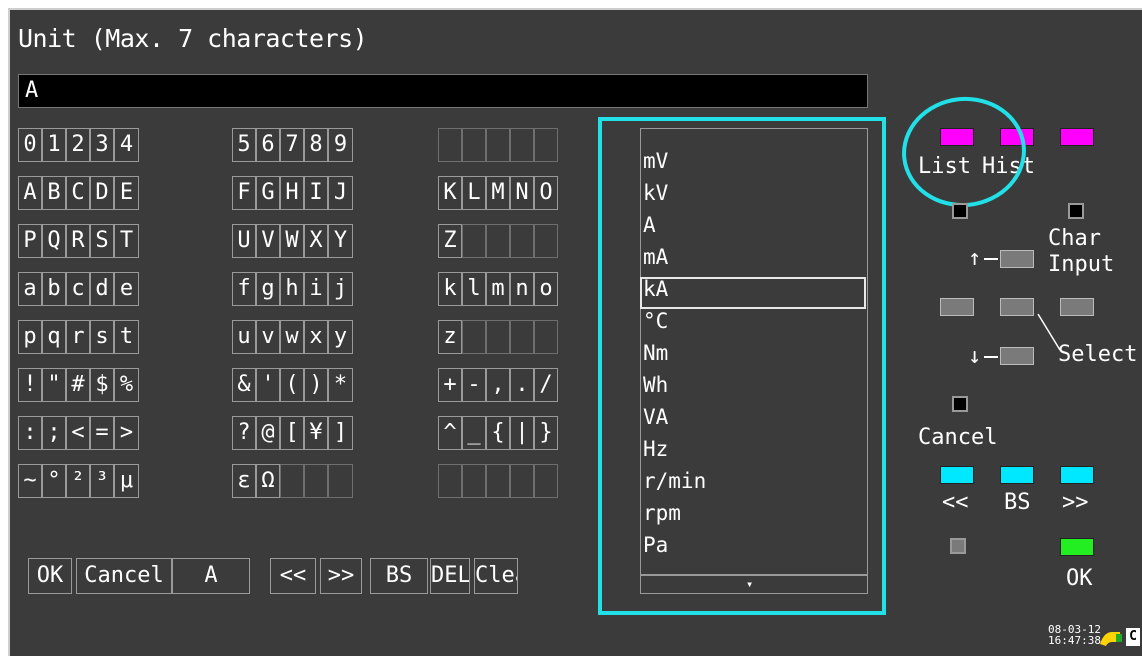 This screenshot has width=1142, height=656. Describe the element at coordinates (1017, 356) in the screenshot. I see `down-key` at that location.